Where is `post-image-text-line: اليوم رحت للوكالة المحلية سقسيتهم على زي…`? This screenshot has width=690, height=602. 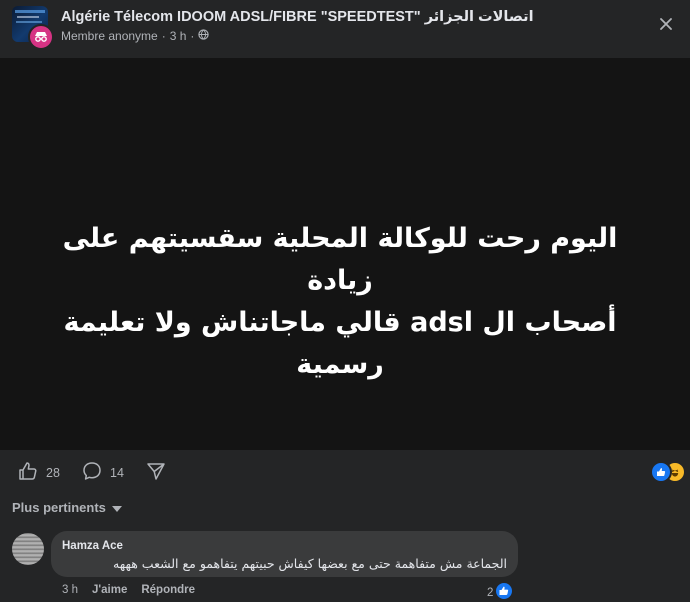
post-image-text-line: اليوم رحت للوكالة المحلية سقسيتهم على زي… is located at coordinates (340, 259).